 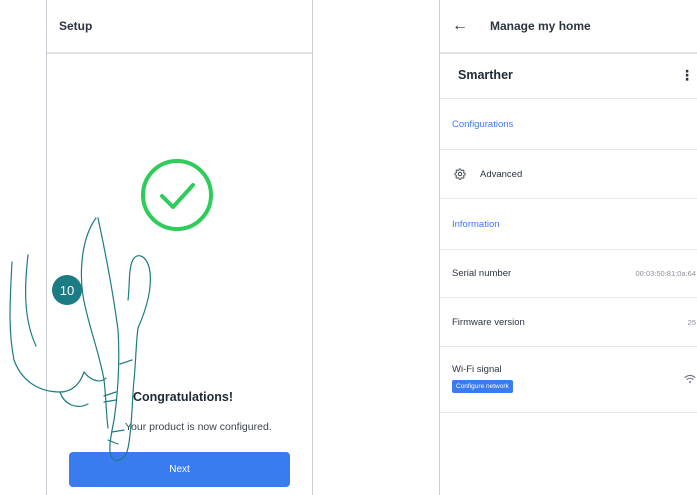 I want to click on success-check-icon, so click(x=177, y=195).